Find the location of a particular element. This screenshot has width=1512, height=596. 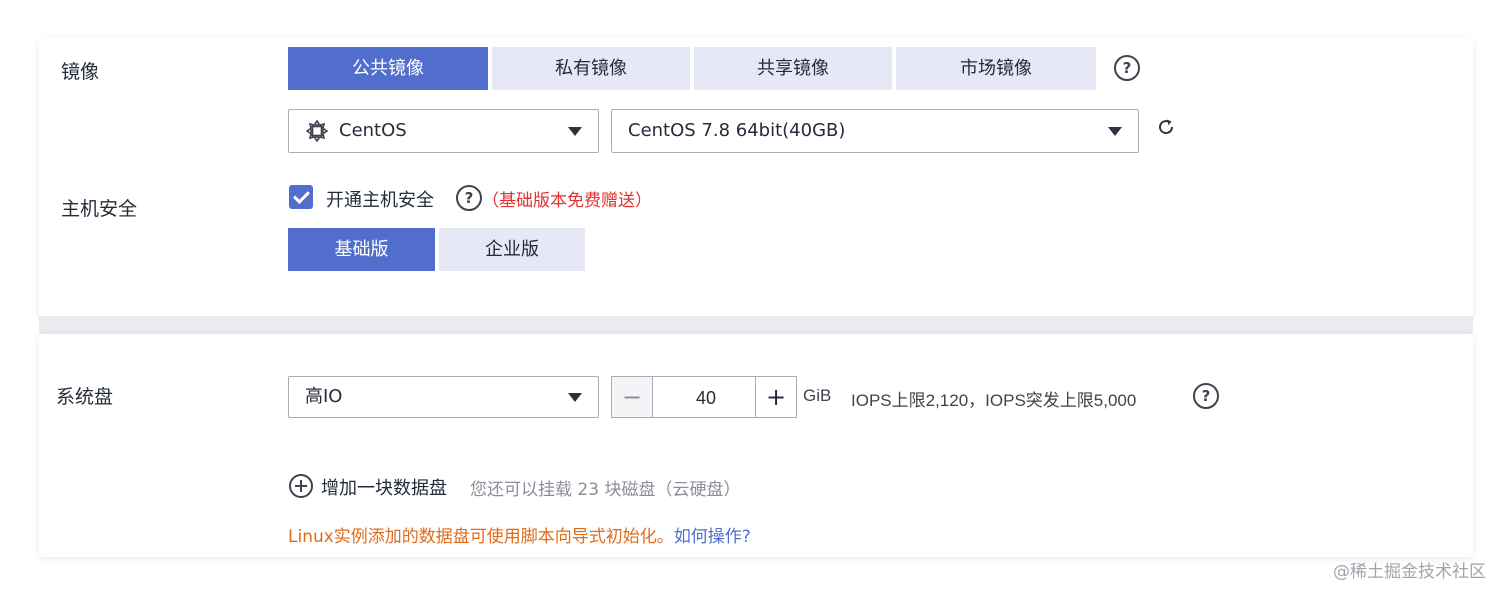

host-security-label: 主机安全 is located at coordinates (99, 209).